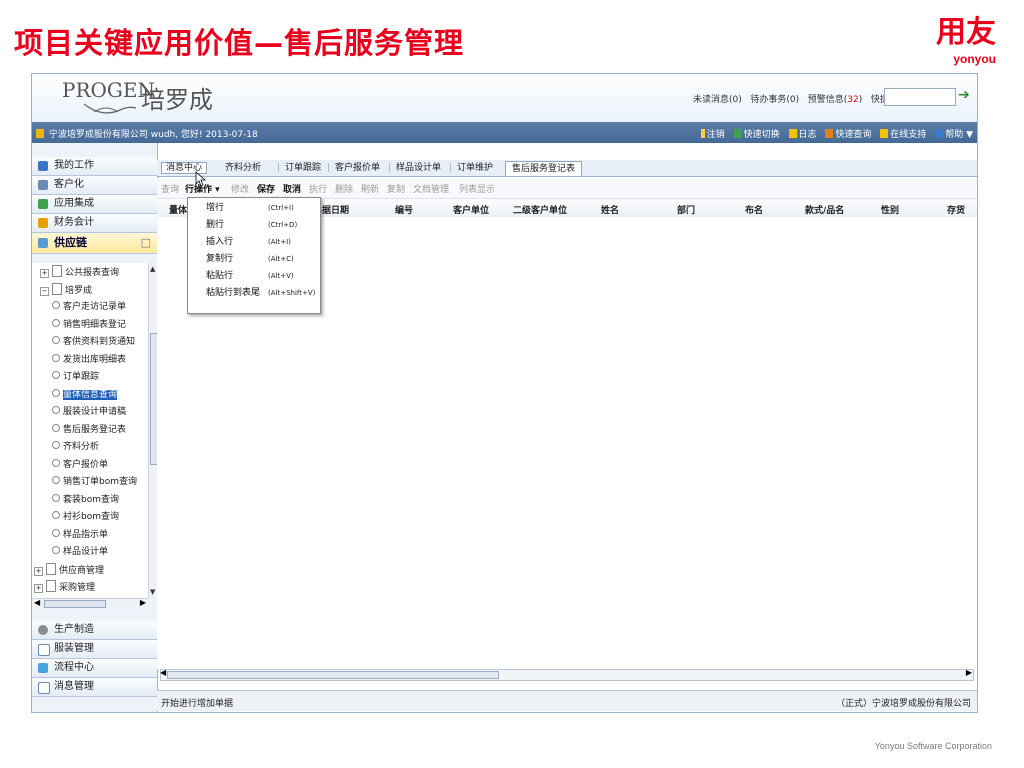 This screenshot has height=768, width=1024. I want to click on tree-item: 销售订单bom查询, so click(94, 482).